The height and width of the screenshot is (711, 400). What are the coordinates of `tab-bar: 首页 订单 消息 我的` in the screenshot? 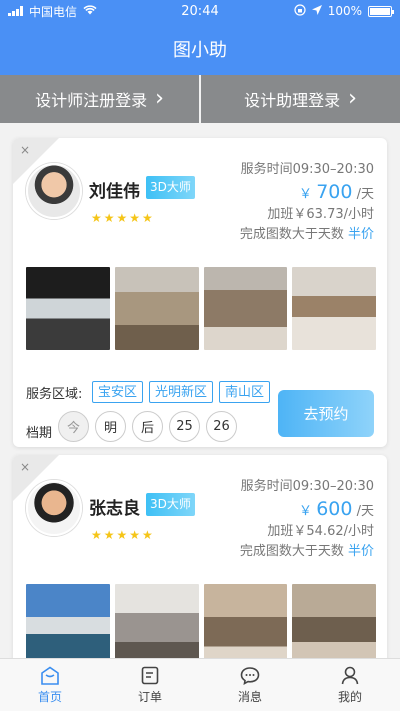 It's located at (200, 684).